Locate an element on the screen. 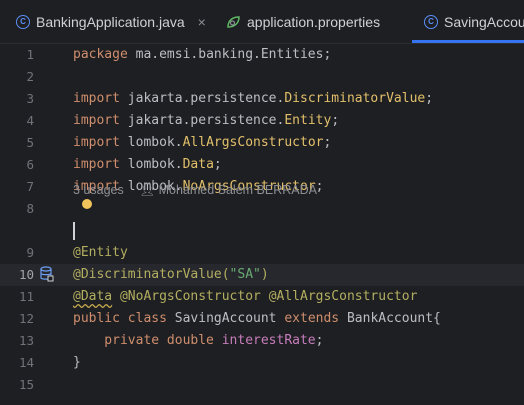 This screenshot has height=405, width=524. tab-label: application.properties is located at coordinates (314, 21).